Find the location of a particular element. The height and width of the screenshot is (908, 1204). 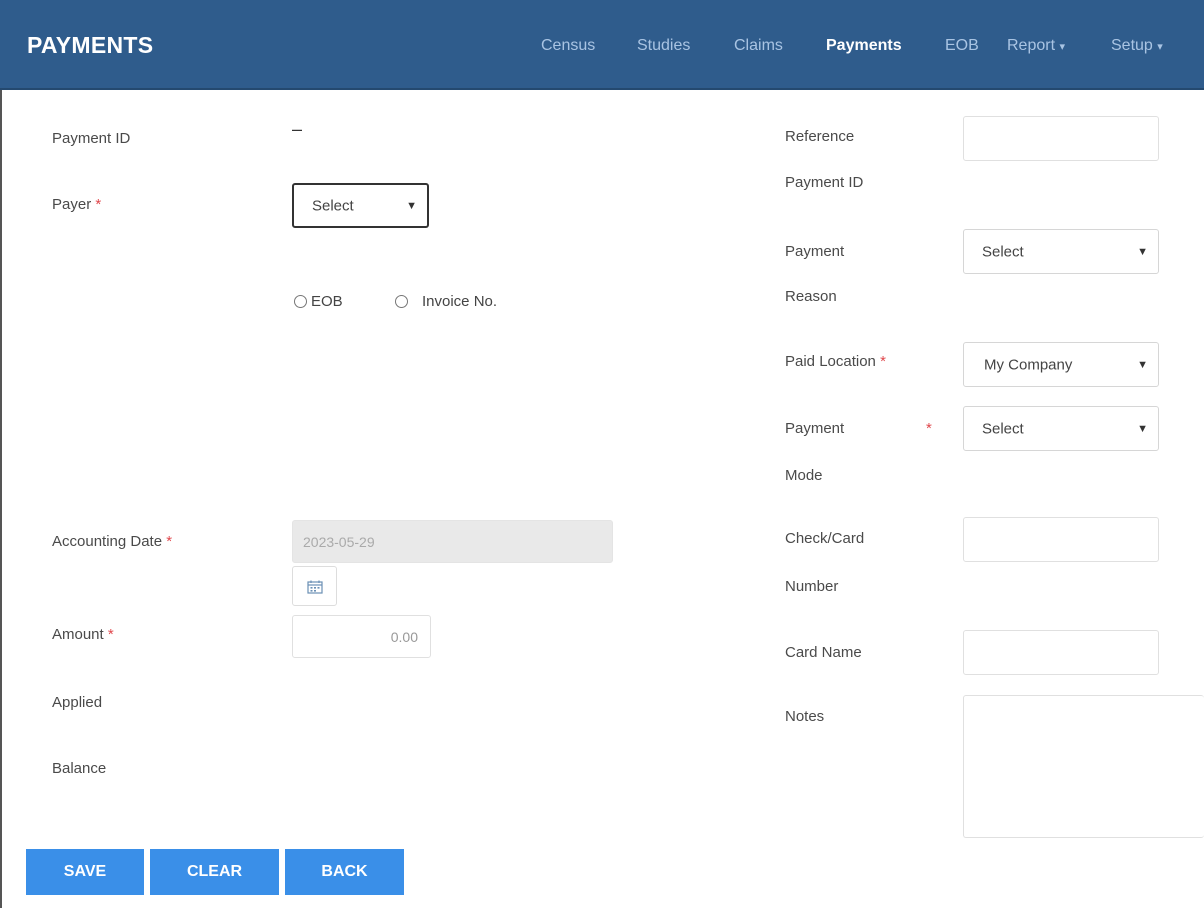

applied-label: Applied is located at coordinates (77, 702).